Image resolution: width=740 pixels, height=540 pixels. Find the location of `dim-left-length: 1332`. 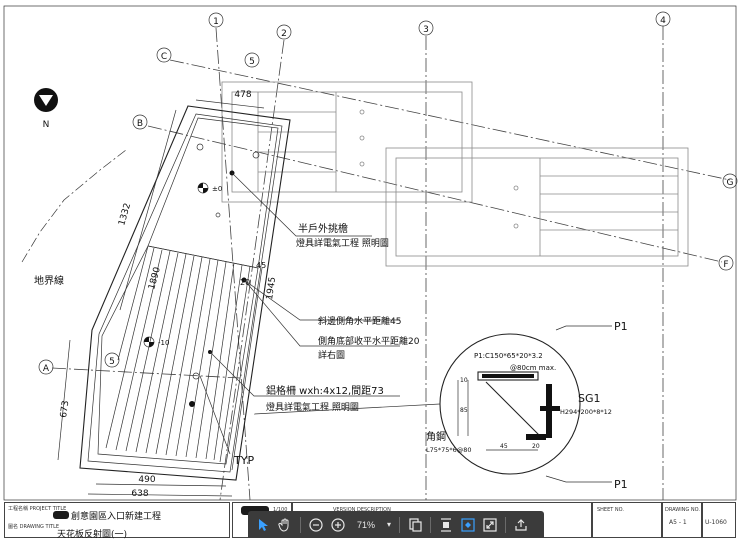

dim-left-length: 1332 is located at coordinates (125, 214).